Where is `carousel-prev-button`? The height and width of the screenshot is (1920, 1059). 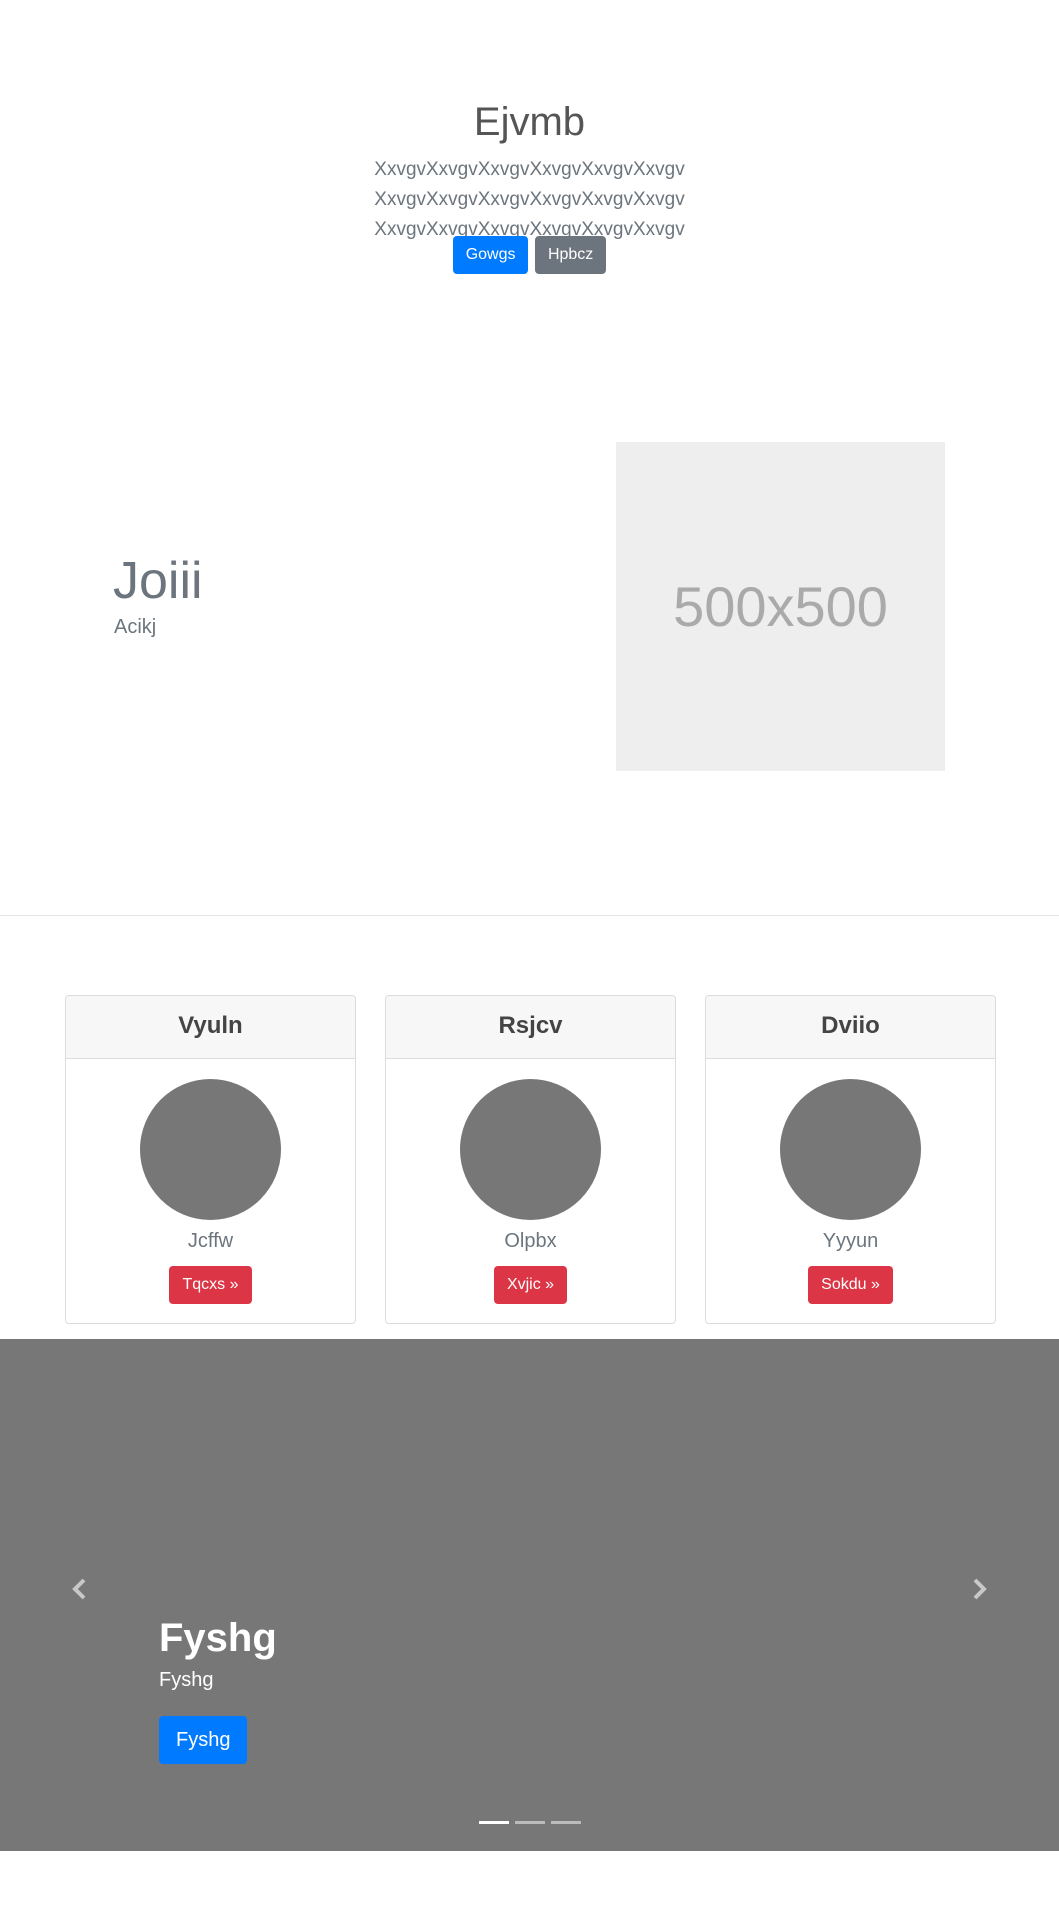 carousel-prev-button is located at coordinates (79, 1589).